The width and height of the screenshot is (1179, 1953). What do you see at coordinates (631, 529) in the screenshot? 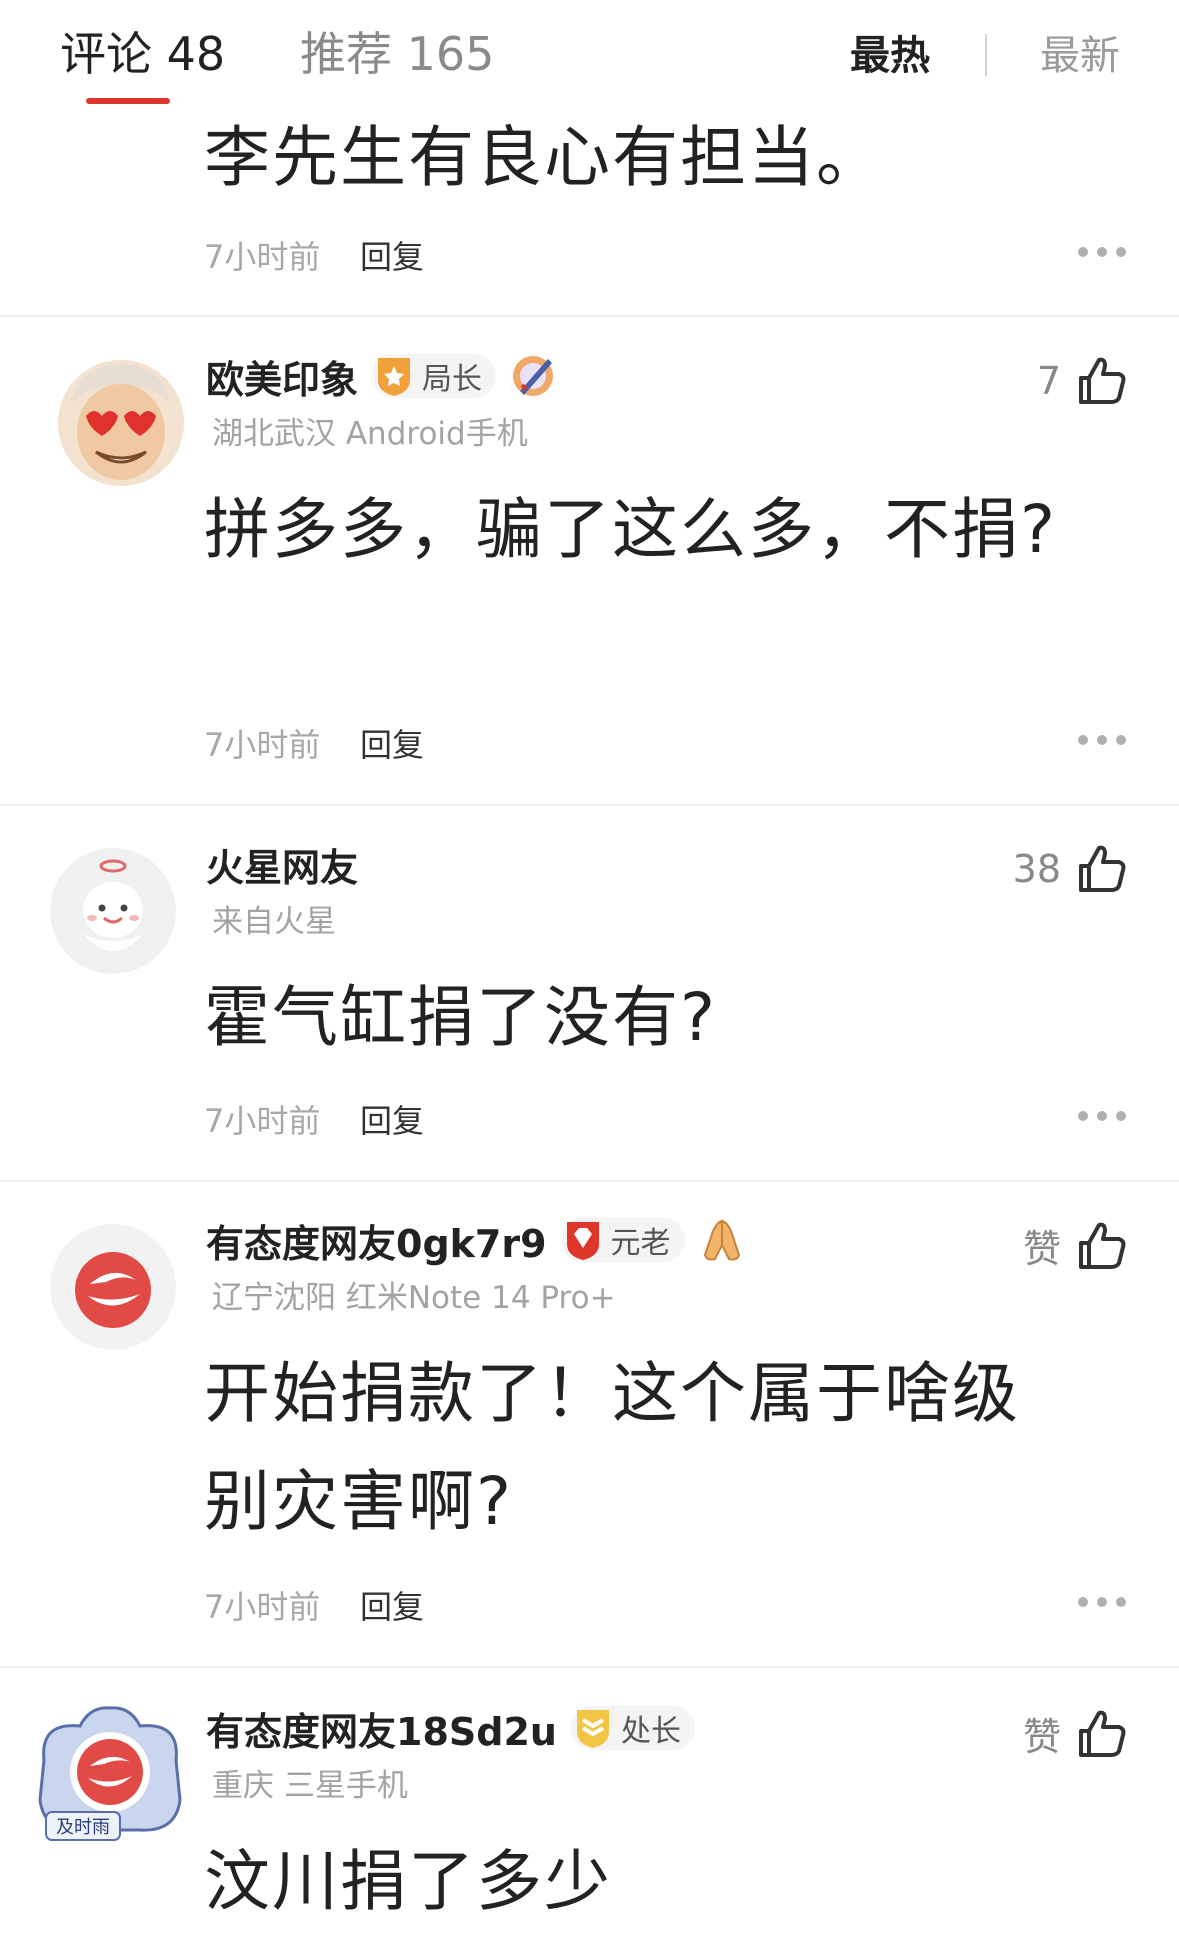
I see `comment-content: 拼多多，骗了这么多，不捐?` at bounding box center [631, 529].